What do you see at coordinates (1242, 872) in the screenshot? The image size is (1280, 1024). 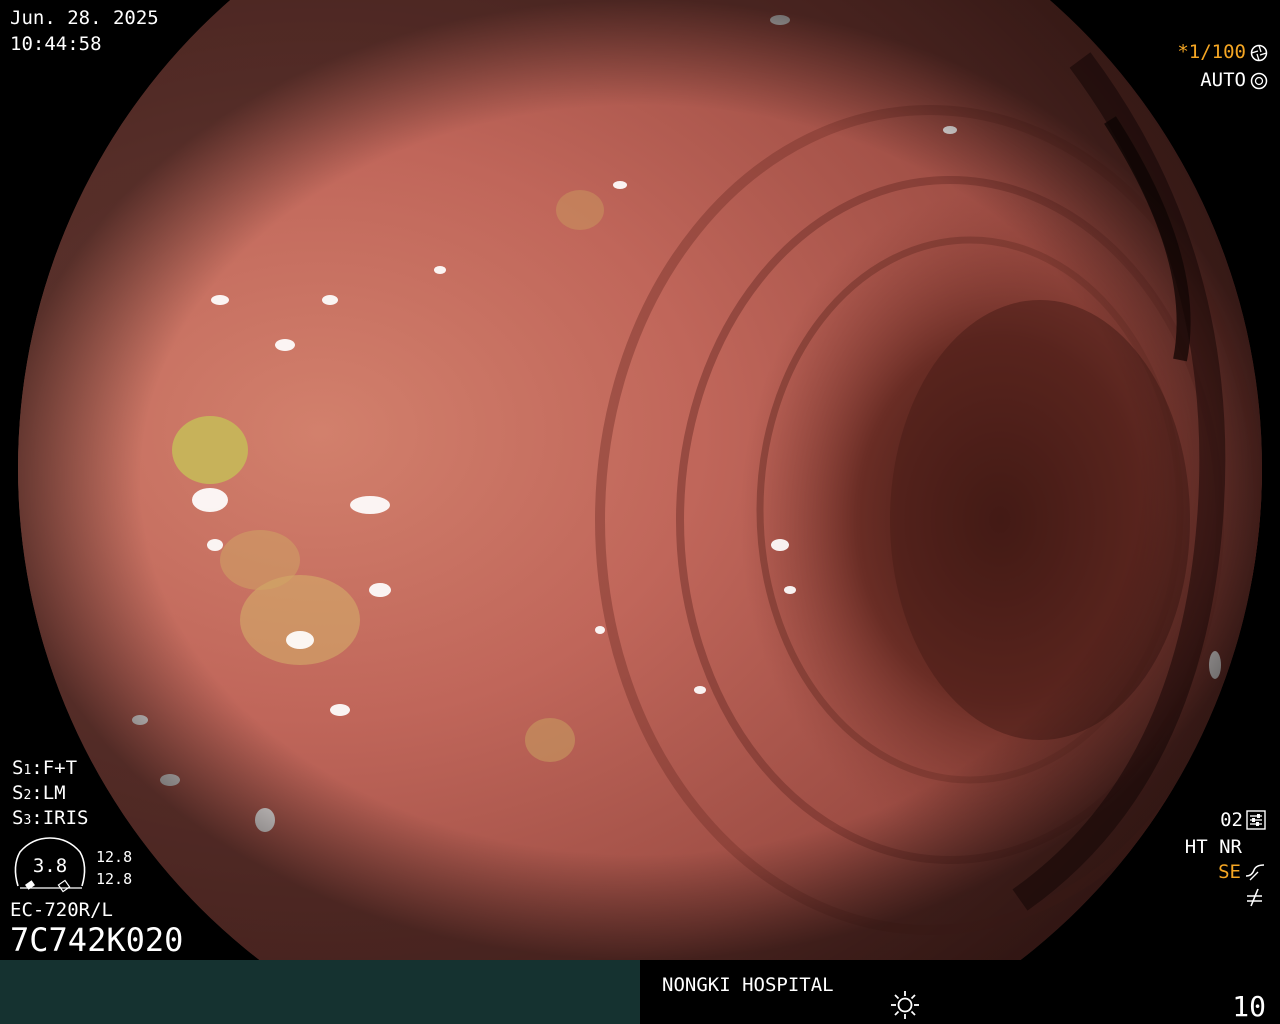 I see `se-indicator: SE` at bounding box center [1242, 872].